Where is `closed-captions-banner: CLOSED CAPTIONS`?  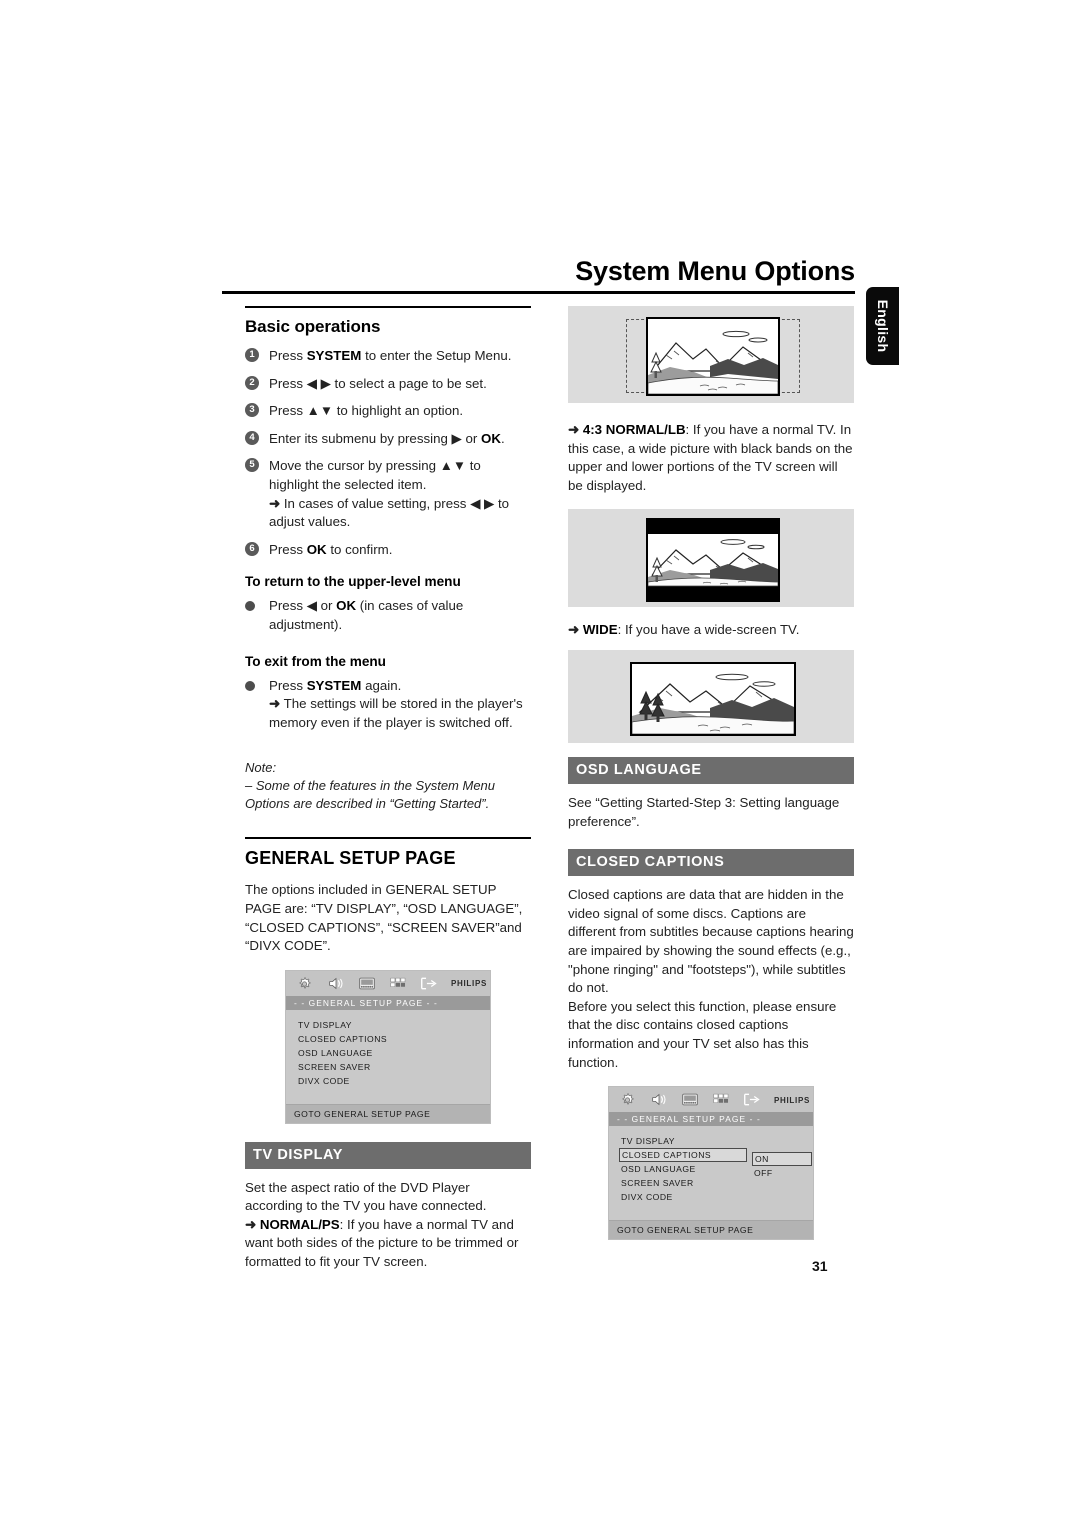 closed-captions-banner: CLOSED CAPTIONS is located at coordinates (711, 863).